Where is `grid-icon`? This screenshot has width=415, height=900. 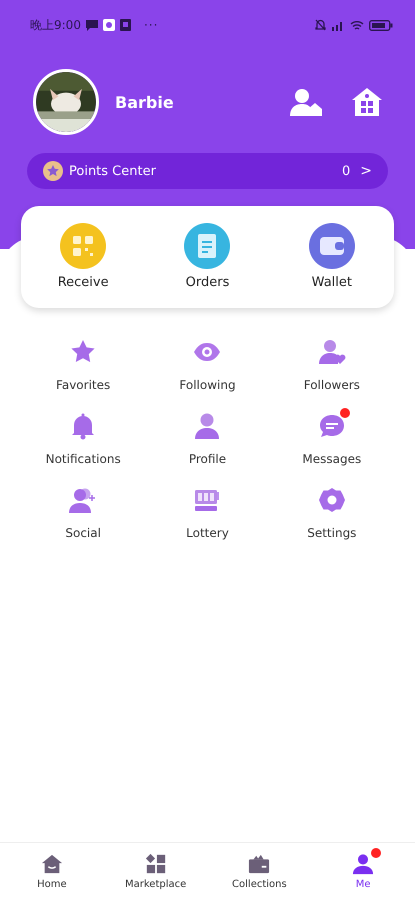
grid-icon is located at coordinates (155, 864).